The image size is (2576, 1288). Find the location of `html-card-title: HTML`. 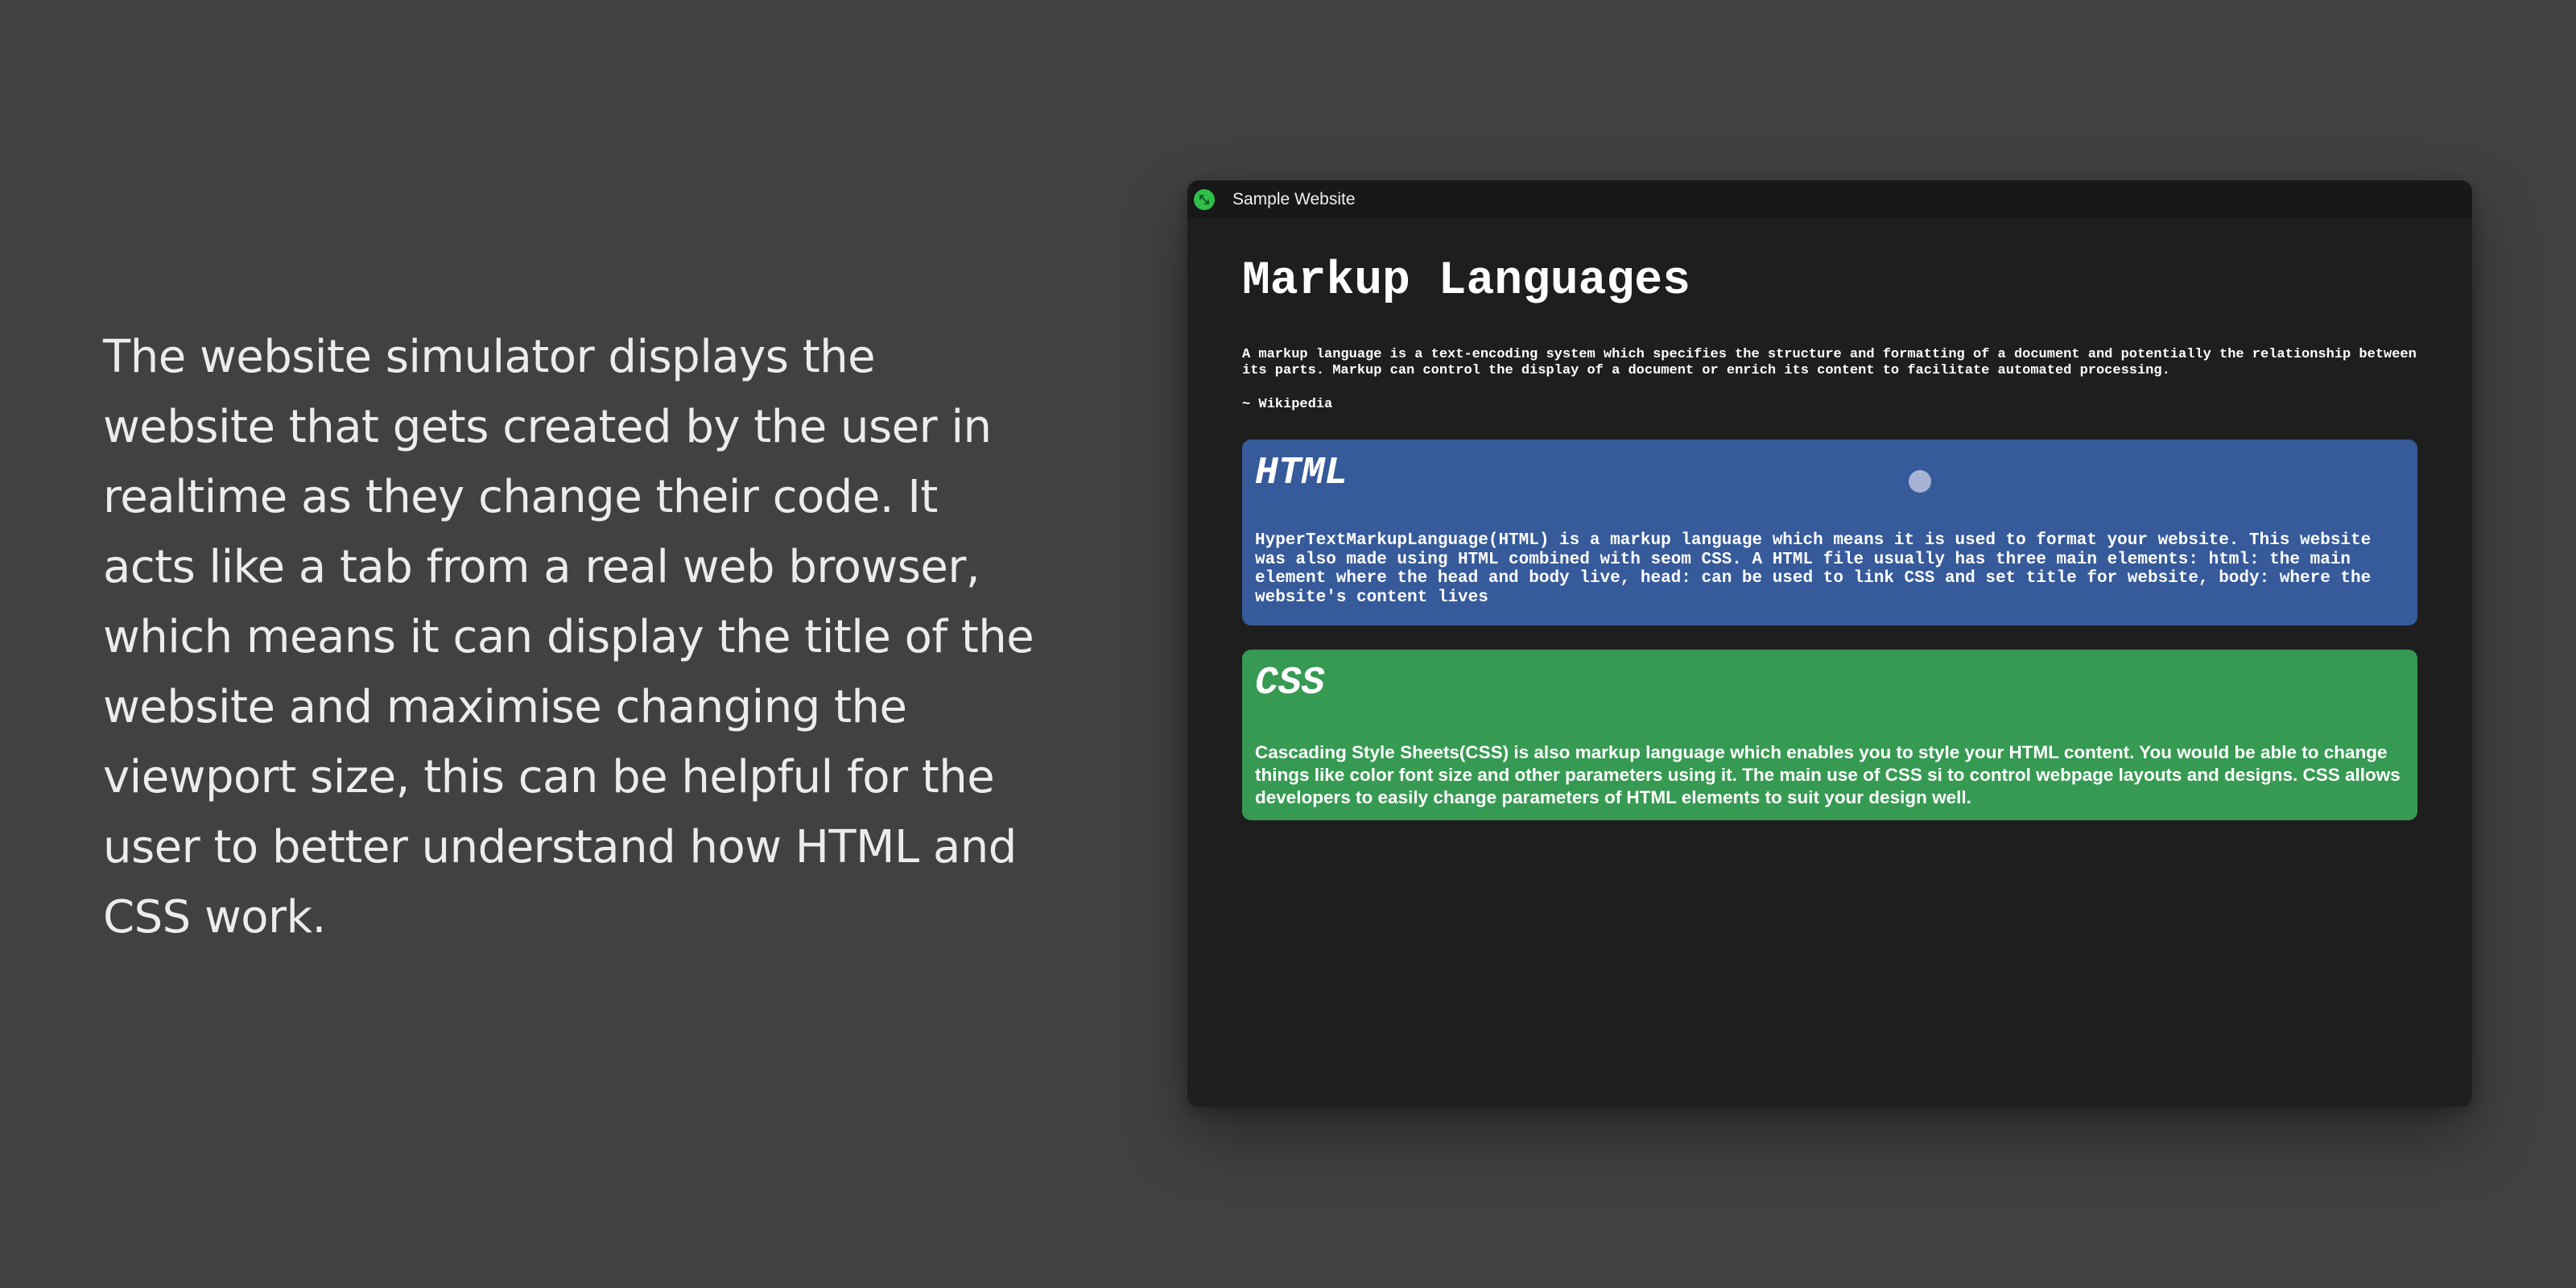

html-card-title: HTML is located at coordinates (1301, 473).